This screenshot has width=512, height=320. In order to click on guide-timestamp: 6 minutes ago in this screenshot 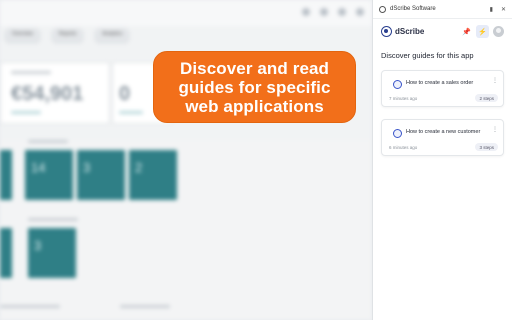, I will do `click(403, 147)`.